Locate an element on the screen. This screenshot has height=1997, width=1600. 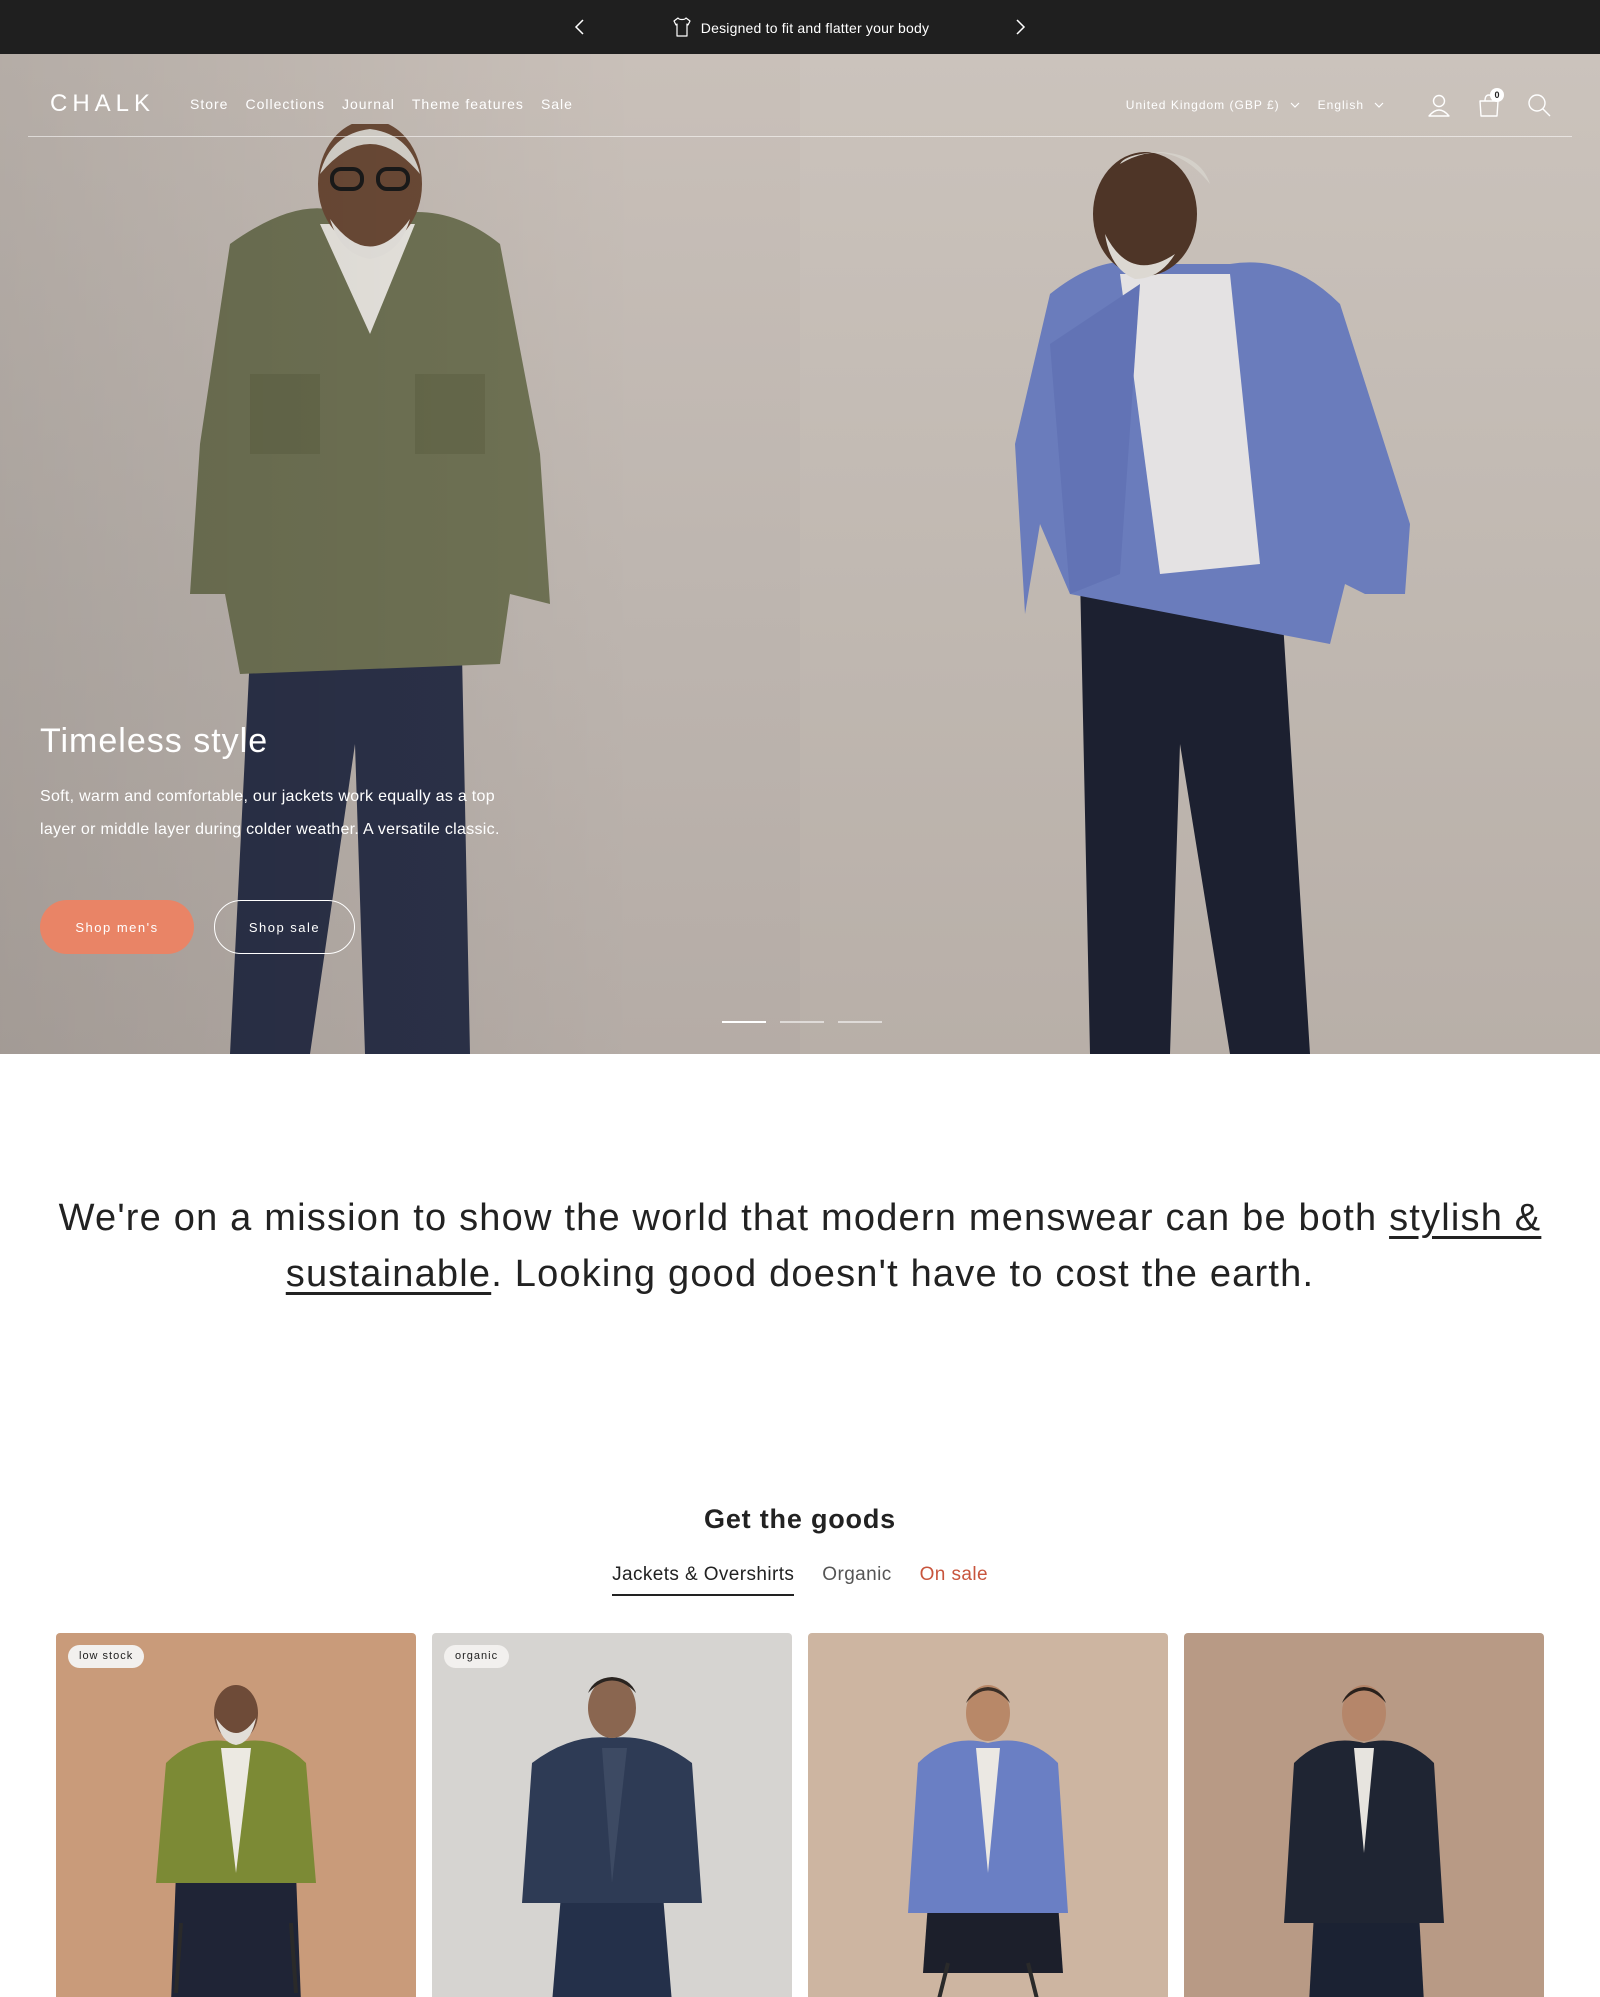
announcement-bar: Designed to fit and flatter your body is located at coordinates (800, 27).